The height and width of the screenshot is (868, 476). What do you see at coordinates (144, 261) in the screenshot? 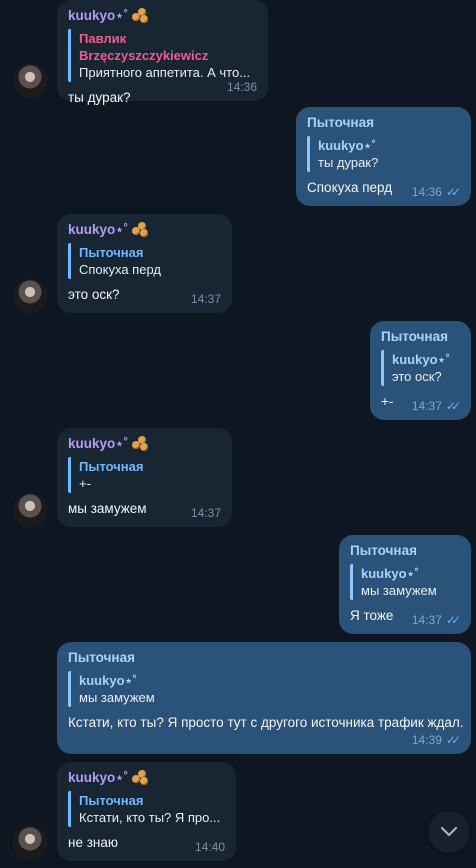
I see `reply-quote: Пыточная Спокуха перд` at bounding box center [144, 261].